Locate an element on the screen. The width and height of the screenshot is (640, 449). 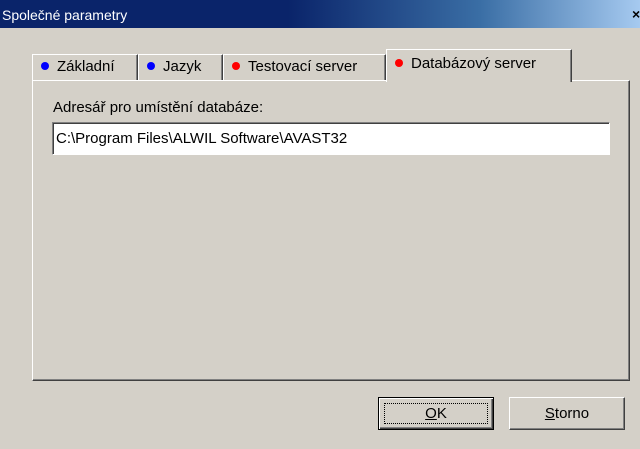
database-path-label: Adresář pro umístění databáze: is located at coordinates (158, 107).